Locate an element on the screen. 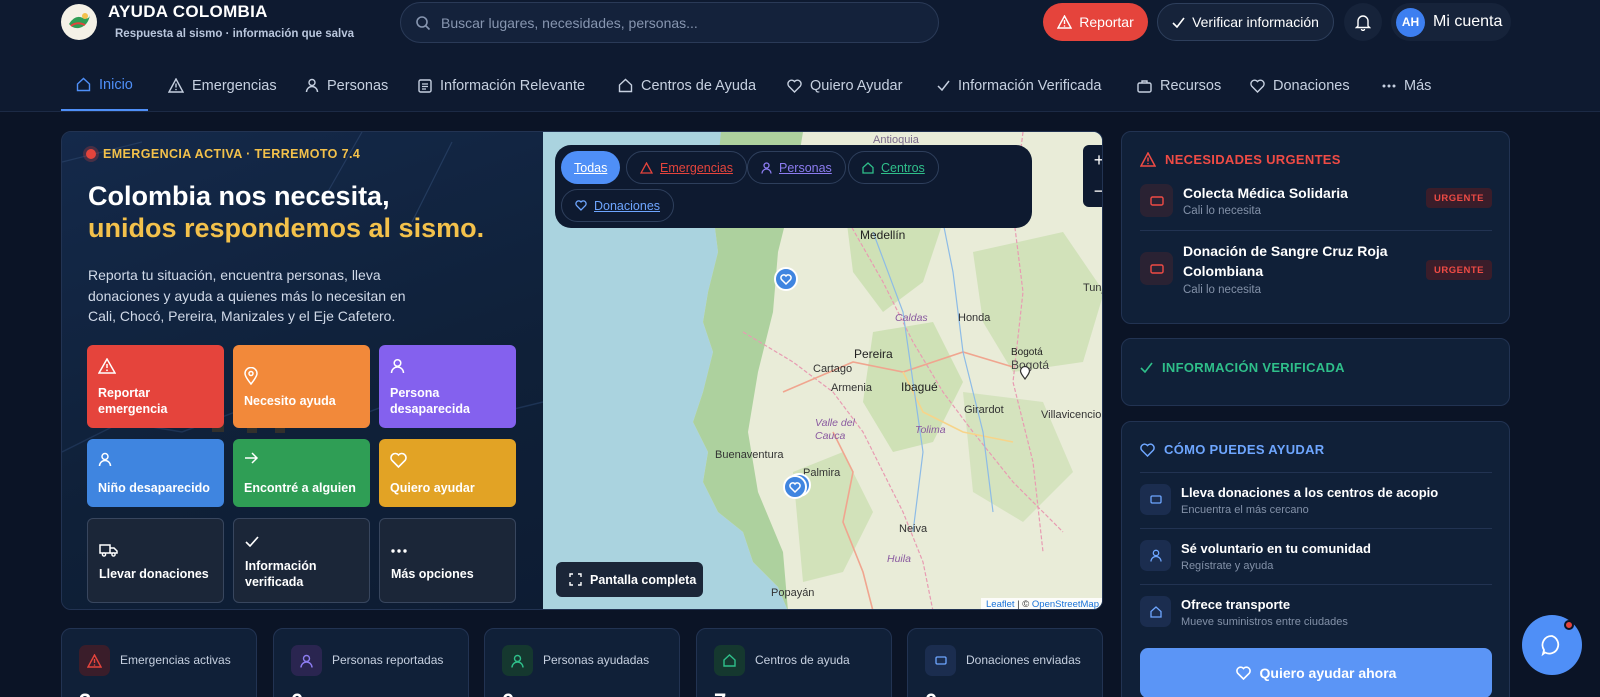 The image size is (1600, 697). fullscreen-icon is located at coordinates (575, 579).